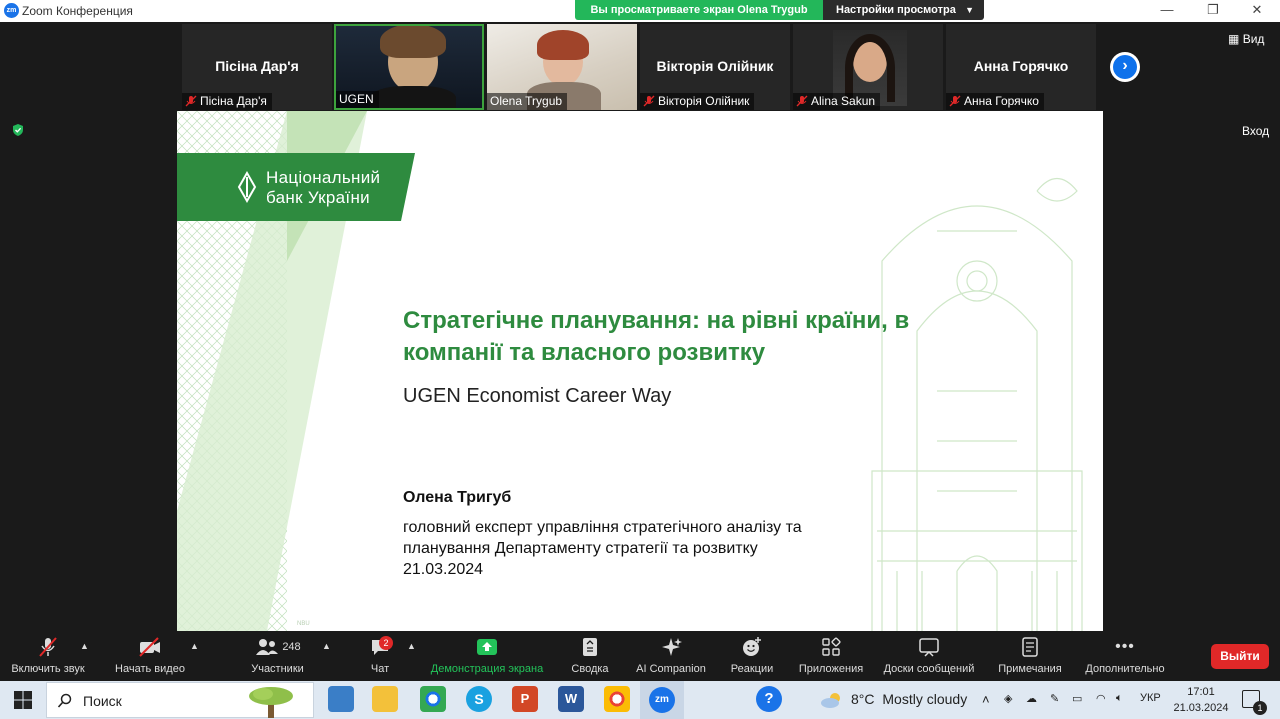 This screenshot has width=1280, height=719. What do you see at coordinates (752, 646) in the screenshot?
I see `reactions-icon` at bounding box center [752, 646].